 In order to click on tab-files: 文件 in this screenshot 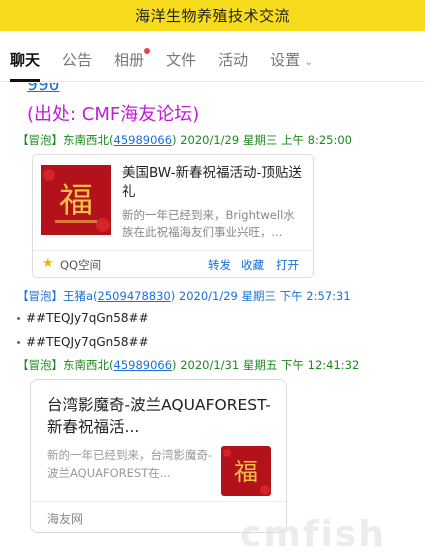, I will do `click(181, 60)`.